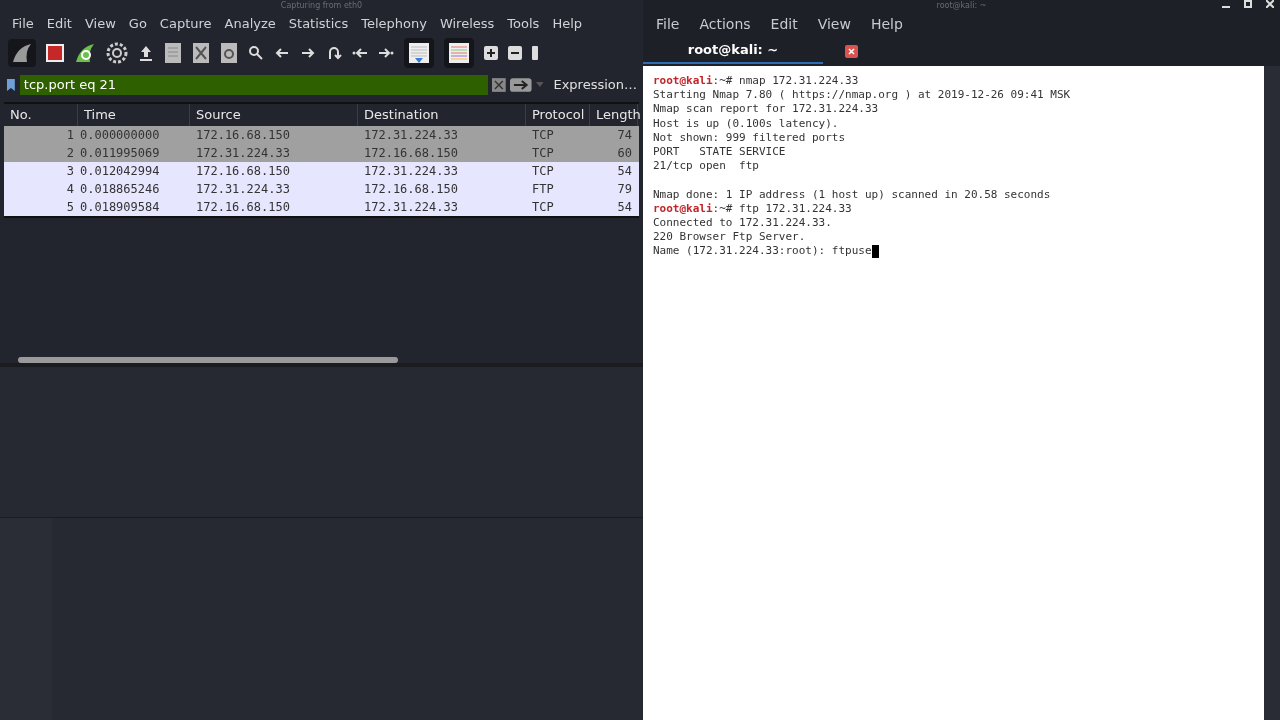  What do you see at coordinates (208, 360) in the screenshot?
I see `horizontal-scrollbar` at bounding box center [208, 360].